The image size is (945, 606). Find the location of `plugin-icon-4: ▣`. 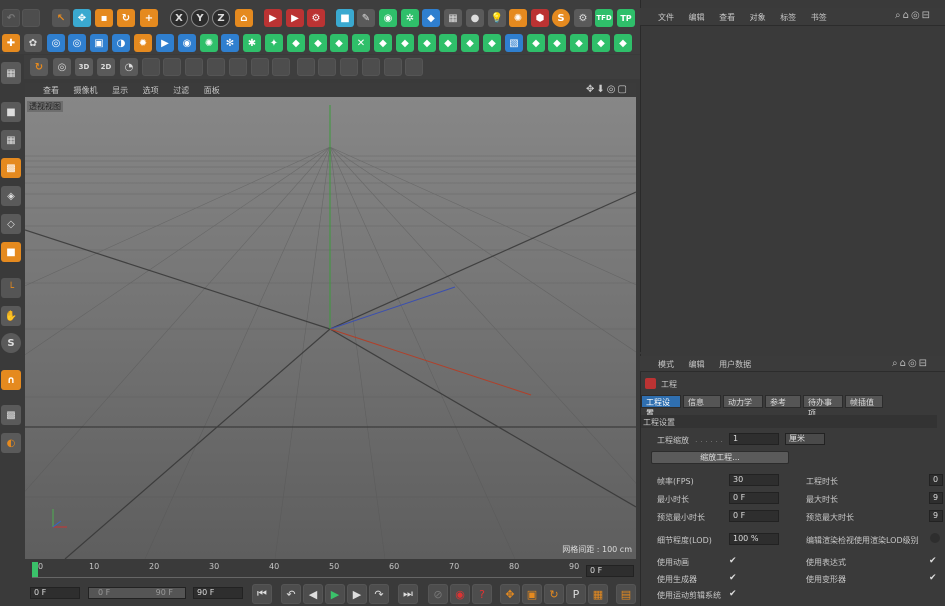

plugin-icon-4: ▣ is located at coordinates (99, 43).